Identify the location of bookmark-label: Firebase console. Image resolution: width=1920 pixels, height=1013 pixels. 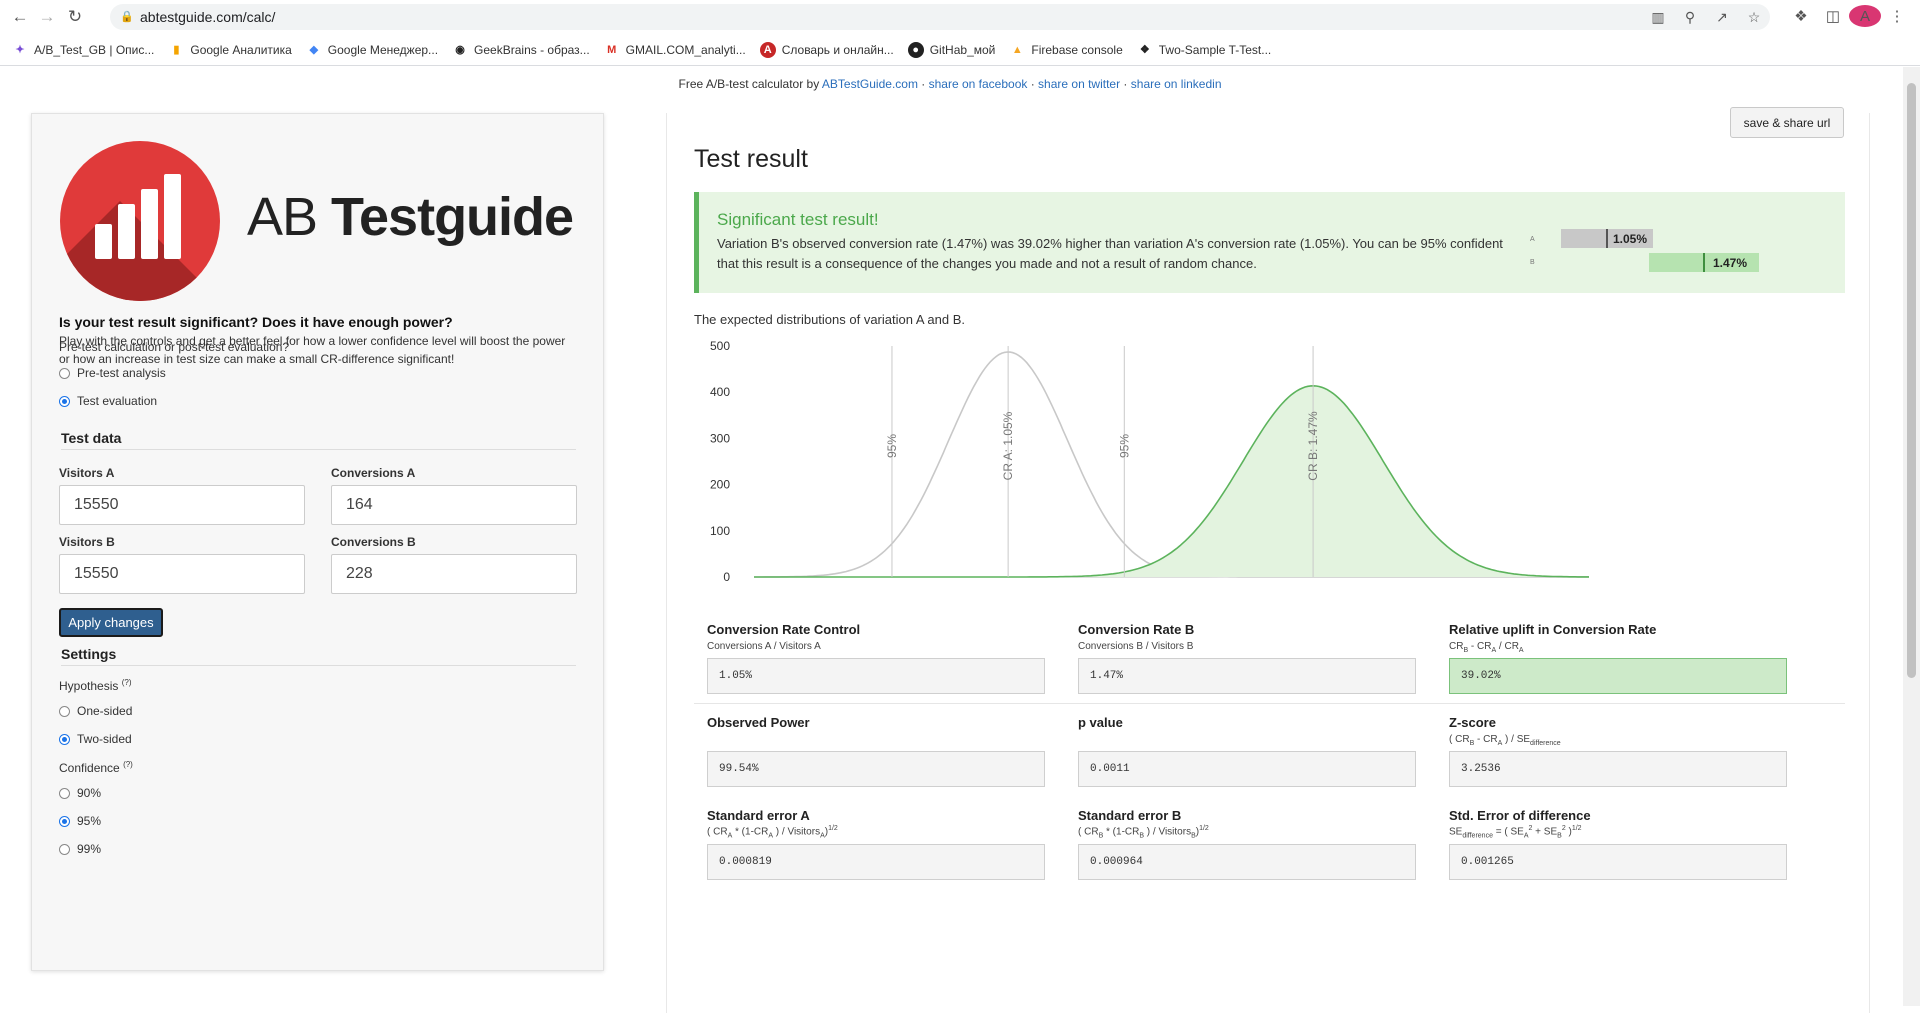
(1077, 49).